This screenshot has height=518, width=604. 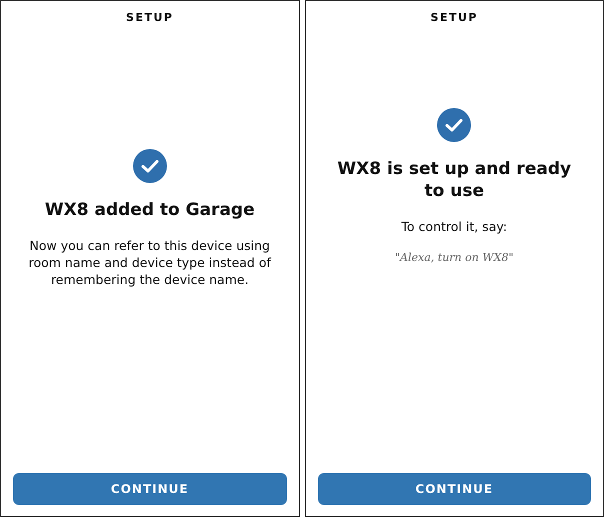 I want to click on screen-title: WX8 added to Garage, so click(x=150, y=210).